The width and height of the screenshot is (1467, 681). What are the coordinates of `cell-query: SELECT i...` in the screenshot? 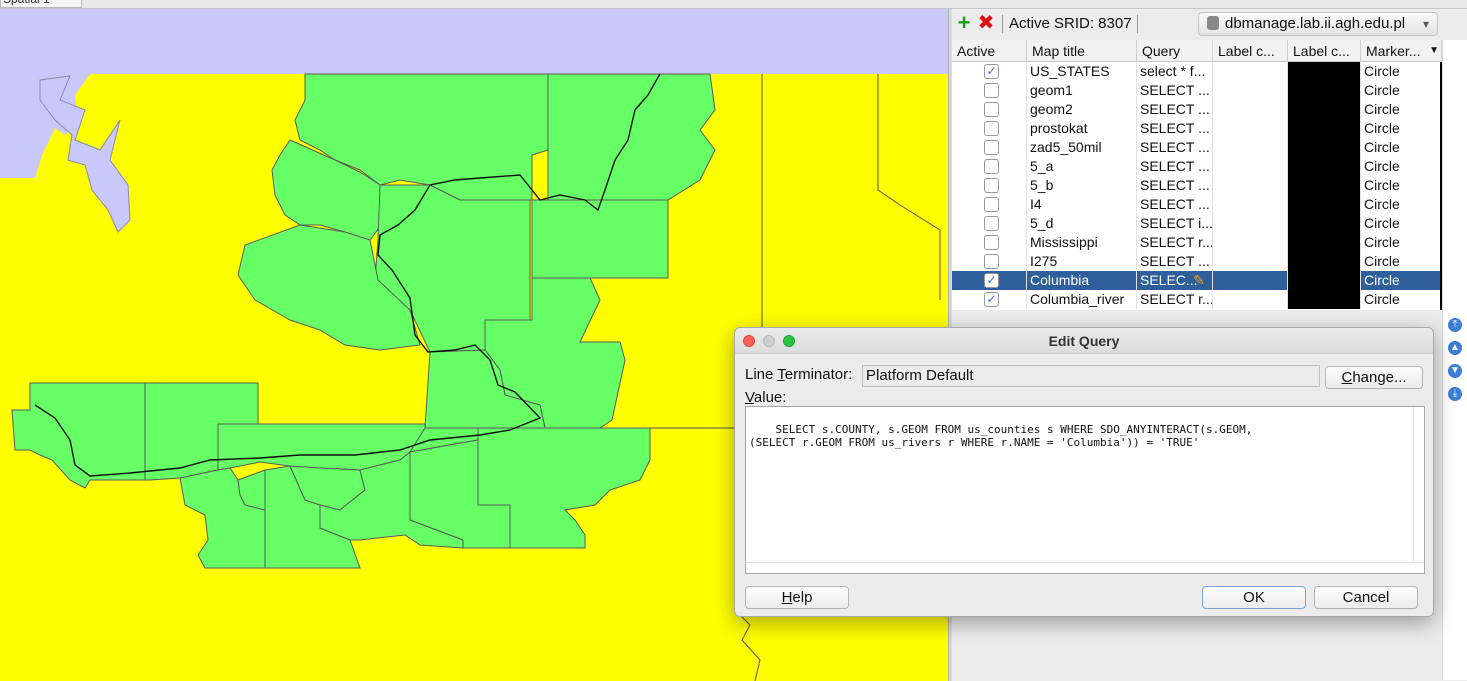 It's located at (1175, 223).